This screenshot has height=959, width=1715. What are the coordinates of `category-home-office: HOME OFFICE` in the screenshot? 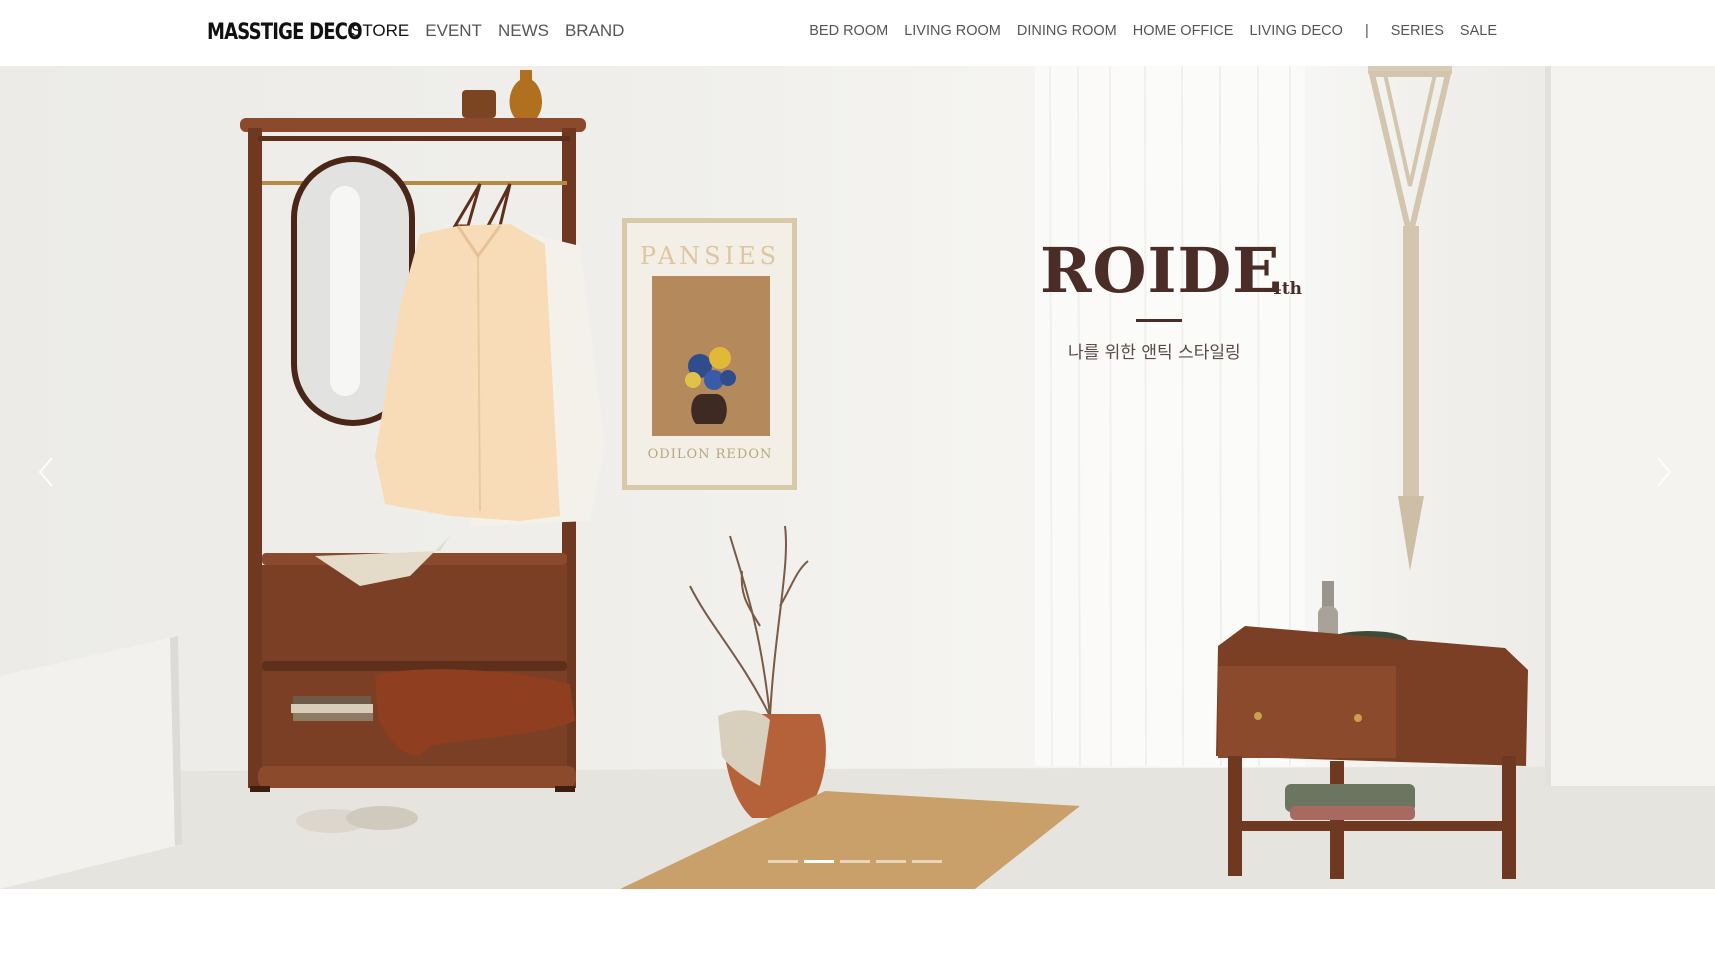 It's located at (1183, 31).